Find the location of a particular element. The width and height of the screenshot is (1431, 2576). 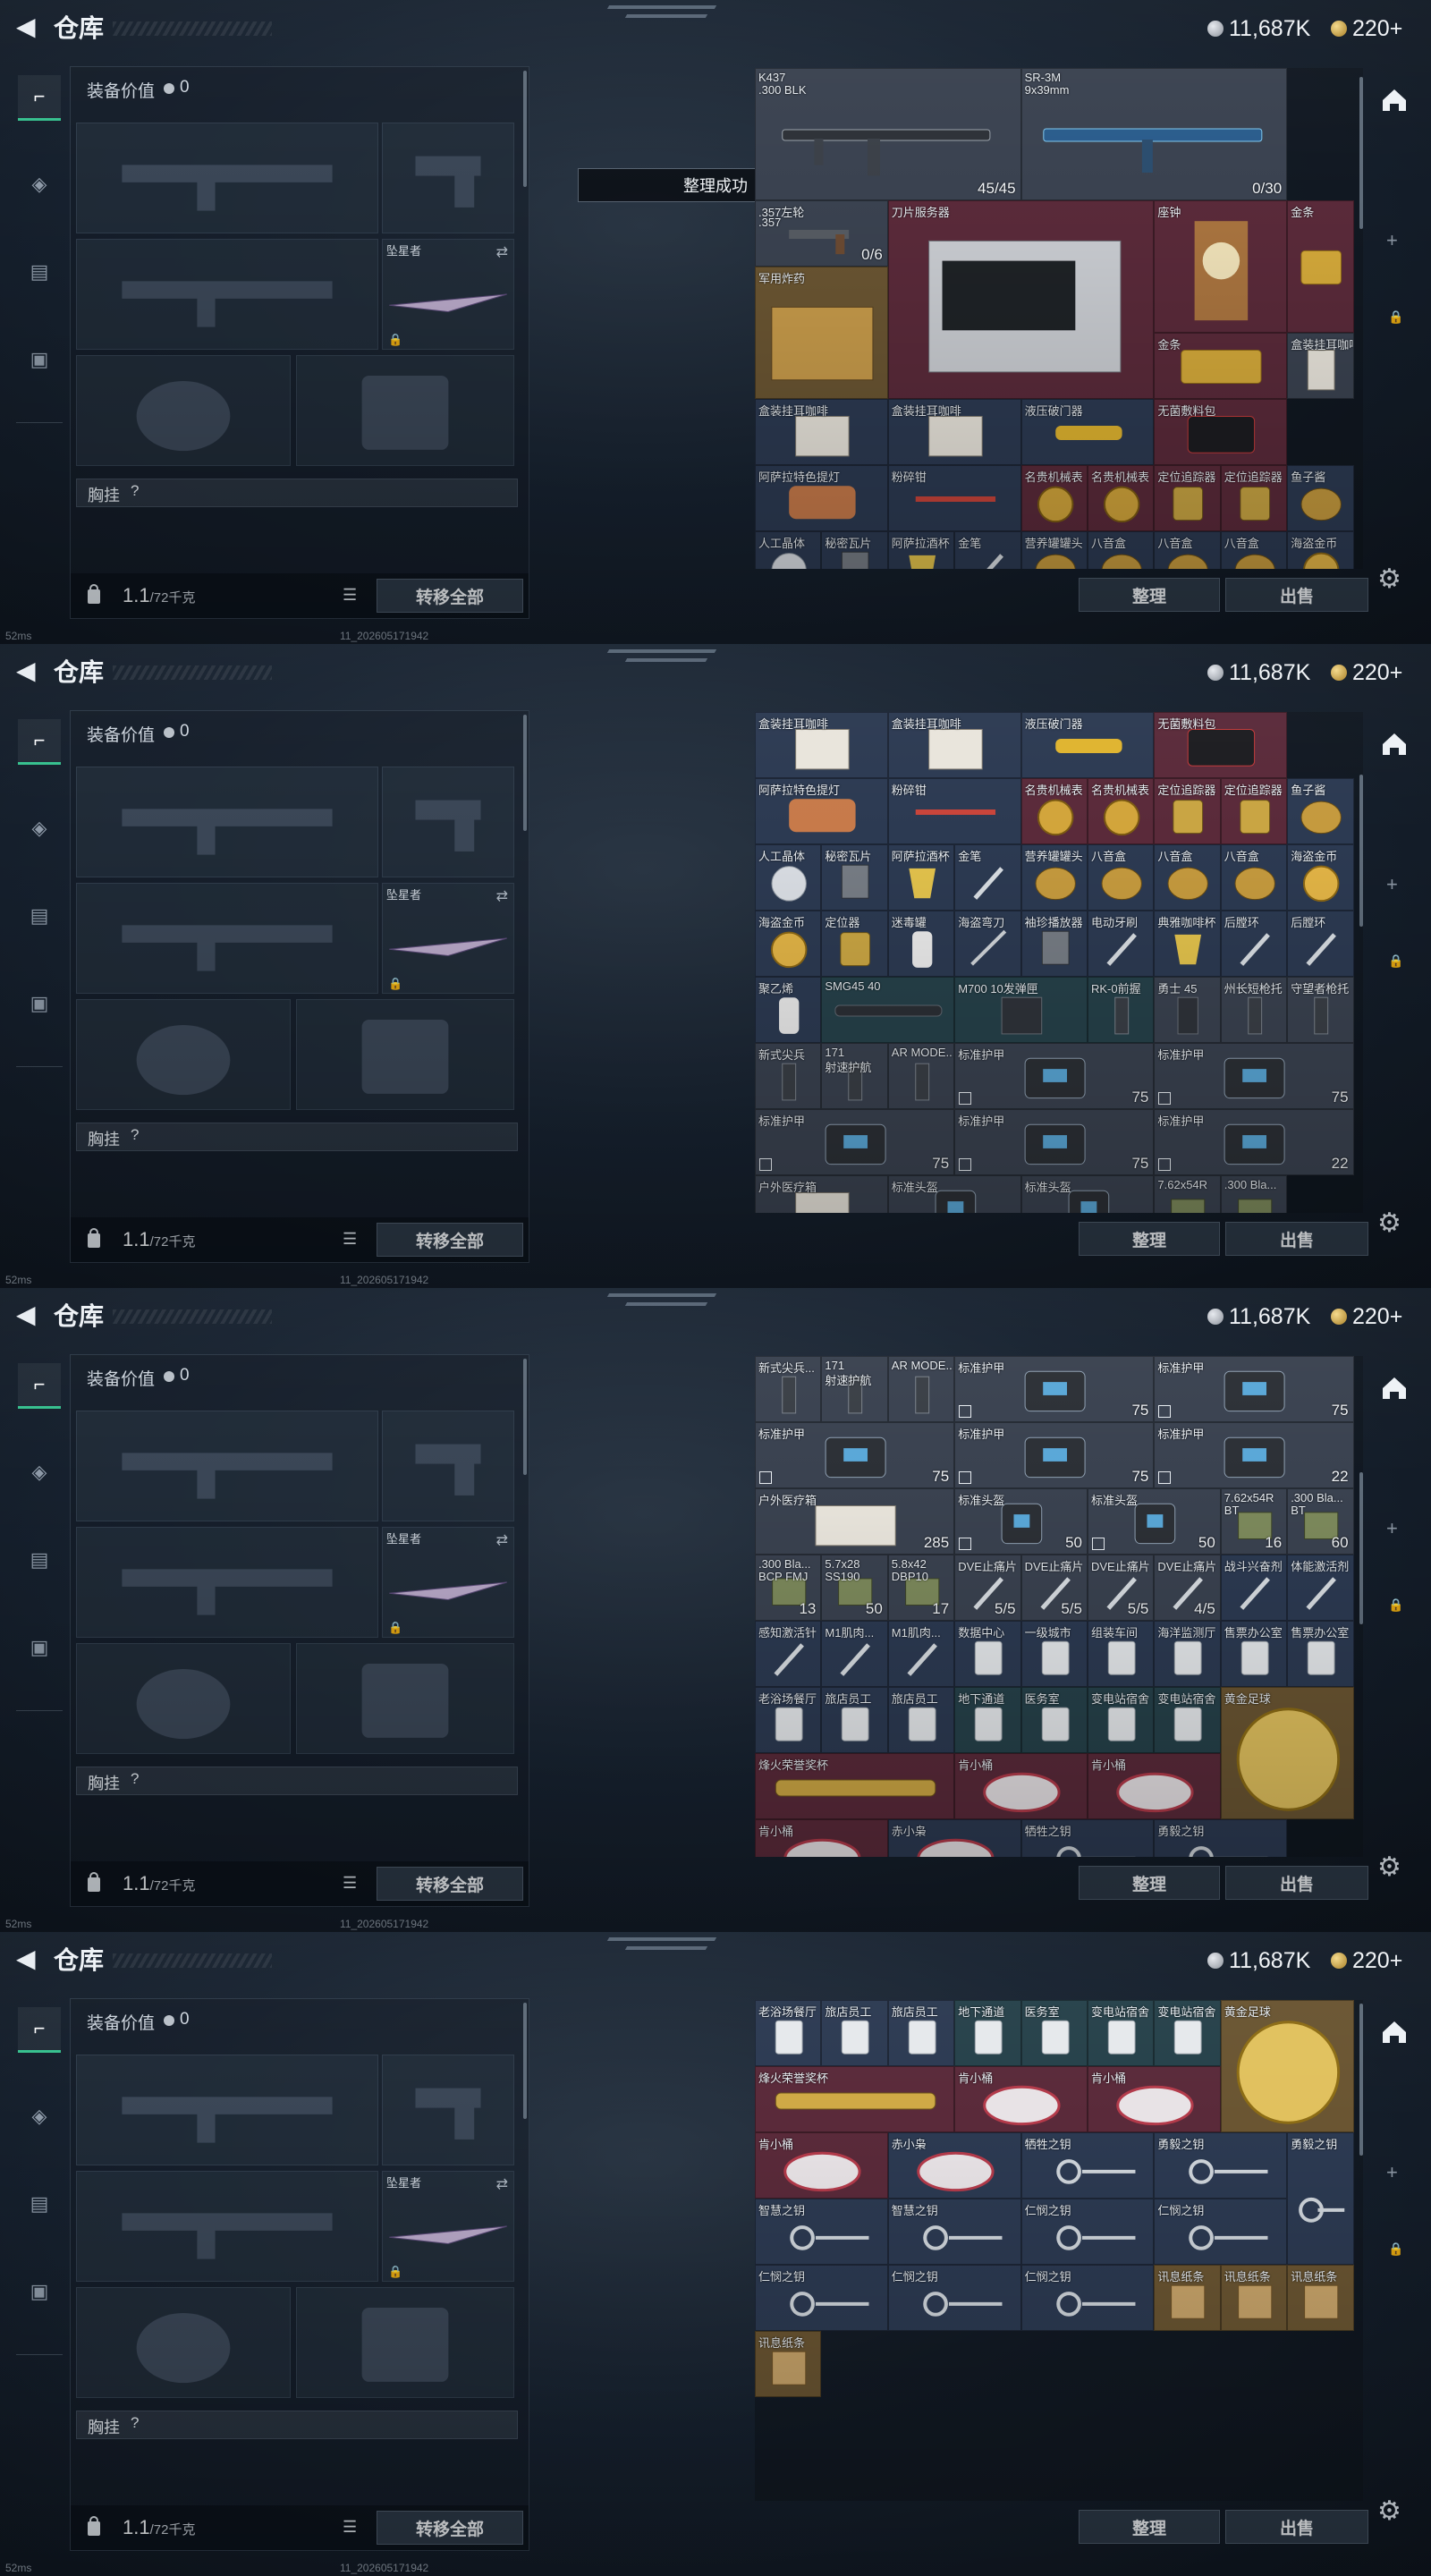

grid-item: 人工晶体 is located at coordinates (789, 550).